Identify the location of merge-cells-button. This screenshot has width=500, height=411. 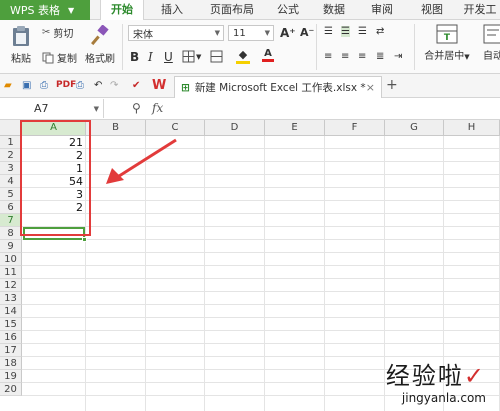
(216, 56).